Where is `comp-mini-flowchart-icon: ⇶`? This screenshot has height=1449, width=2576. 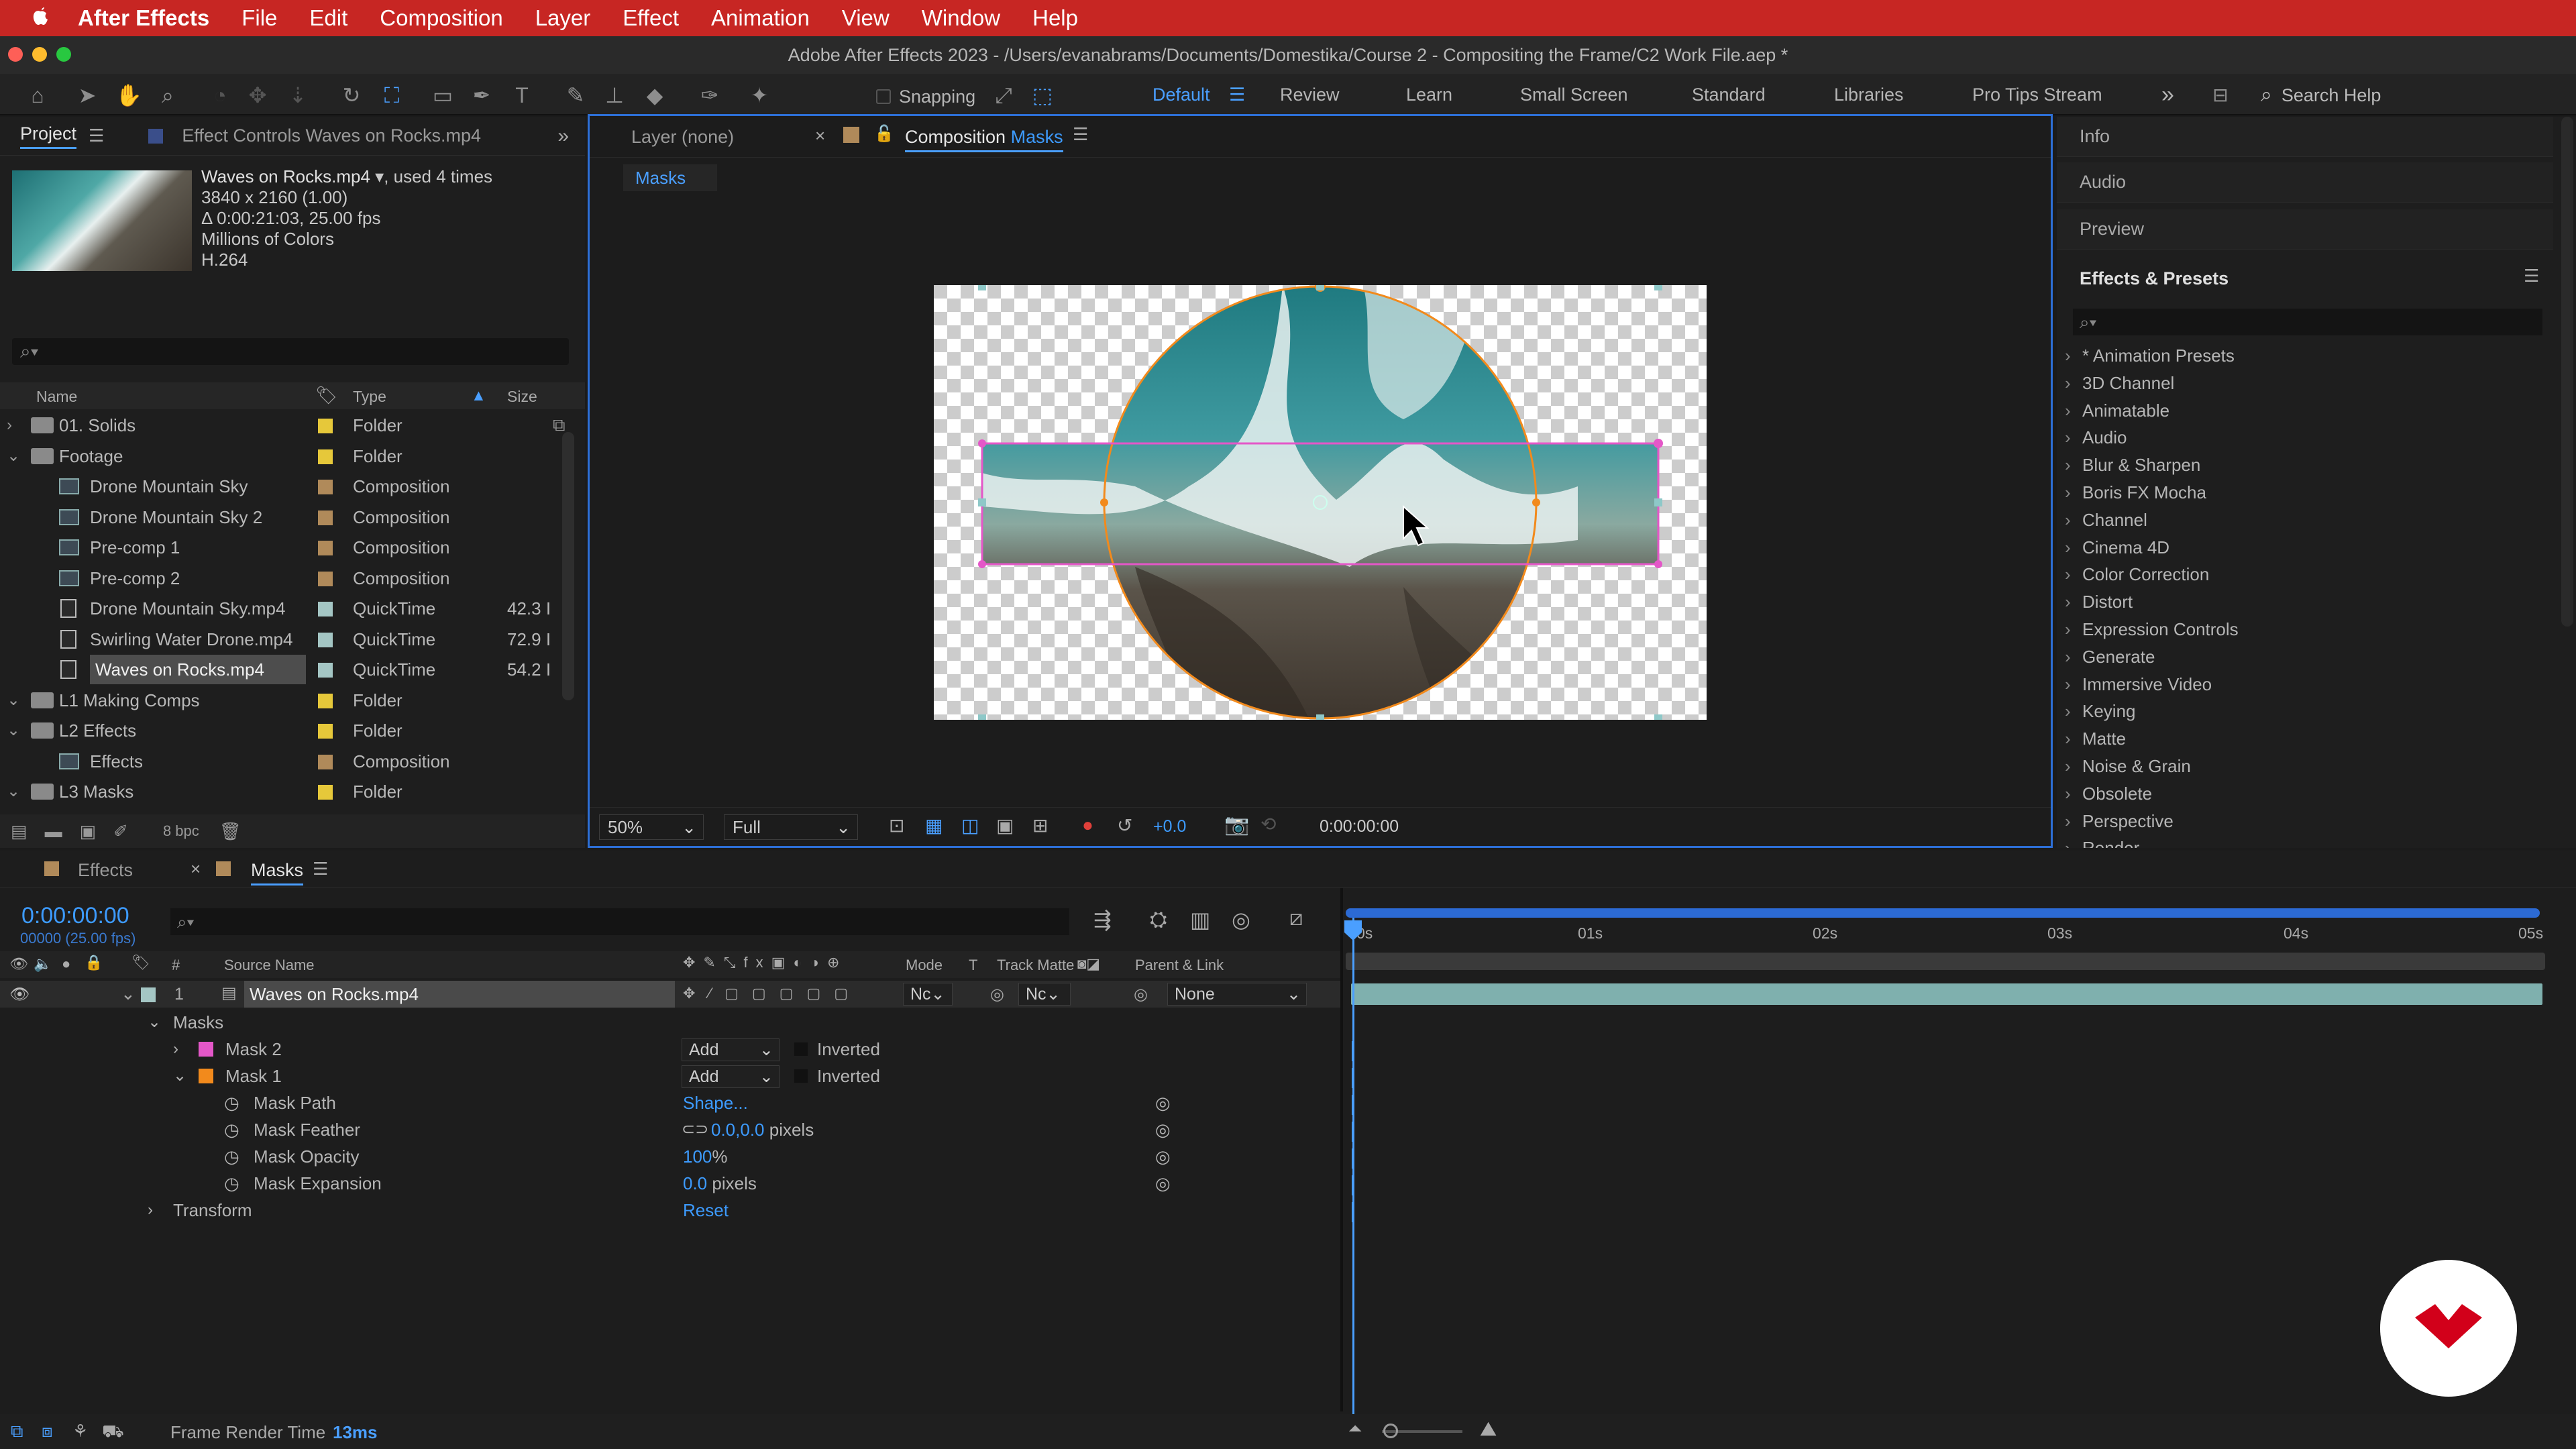
comp-mini-flowchart-icon: ⇶ is located at coordinates (1102, 919).